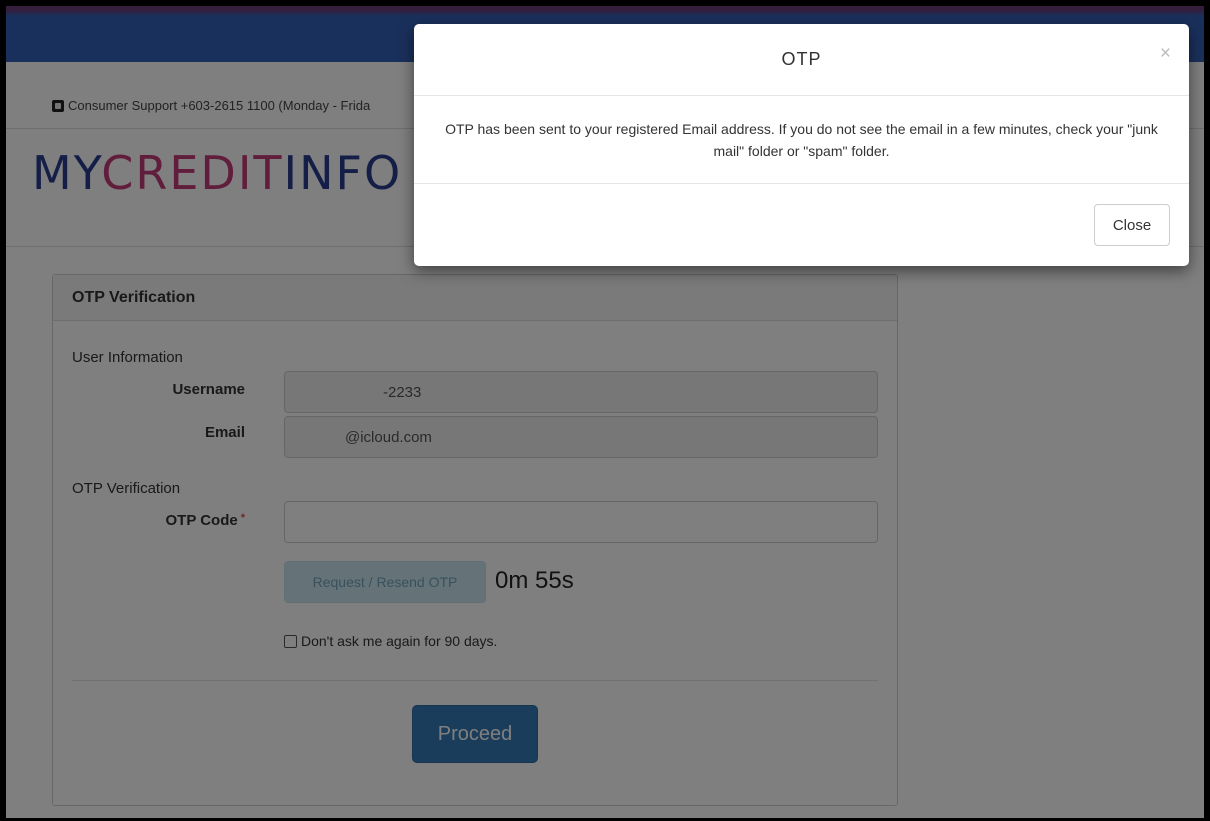 The height and width of the screenshot is (821, 1210). Describe the element at coordinates (1132, 225) in the screenshot. I see `close-button: Close` at that location.